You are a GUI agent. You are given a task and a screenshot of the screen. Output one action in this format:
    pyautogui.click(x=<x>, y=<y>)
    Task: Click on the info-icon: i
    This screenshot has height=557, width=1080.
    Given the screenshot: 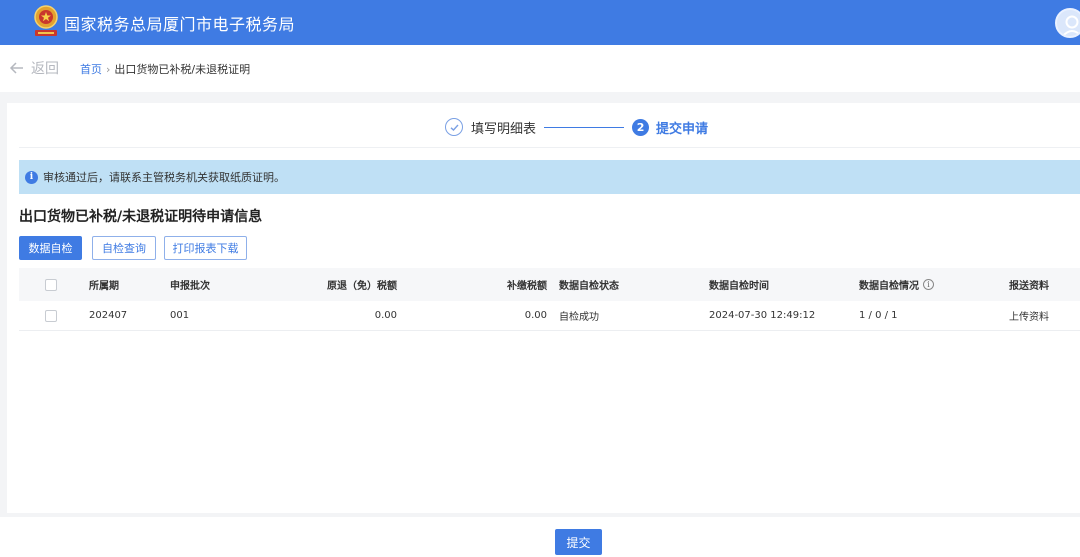 What is the action you would take?
    pyautogui.click(x=31, y=177)
    